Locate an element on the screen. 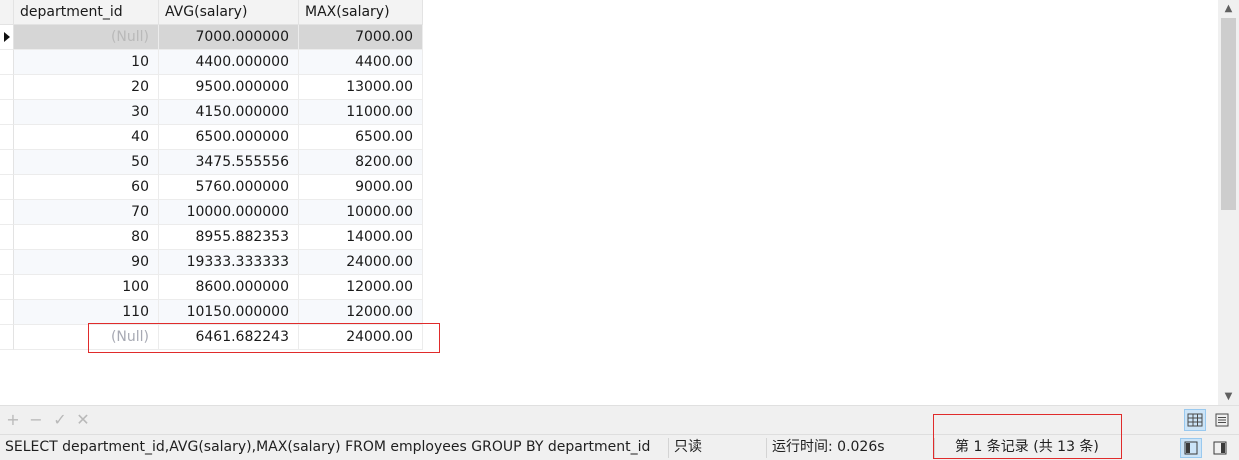 Image resolution: width=1239 pixels, height=460 pixels. cell-avg-salary: 6500.000000 is located at coordinates (229, 137).